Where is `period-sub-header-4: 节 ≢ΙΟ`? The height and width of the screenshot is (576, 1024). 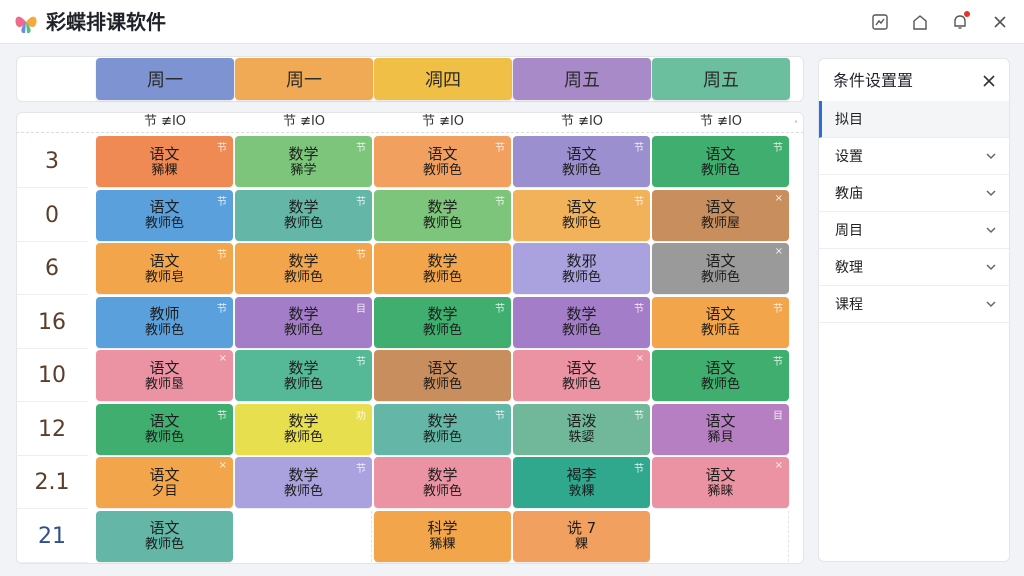
period-sub-header-4: 节 ≢ΙΟ is located at coordinates (582, 121).